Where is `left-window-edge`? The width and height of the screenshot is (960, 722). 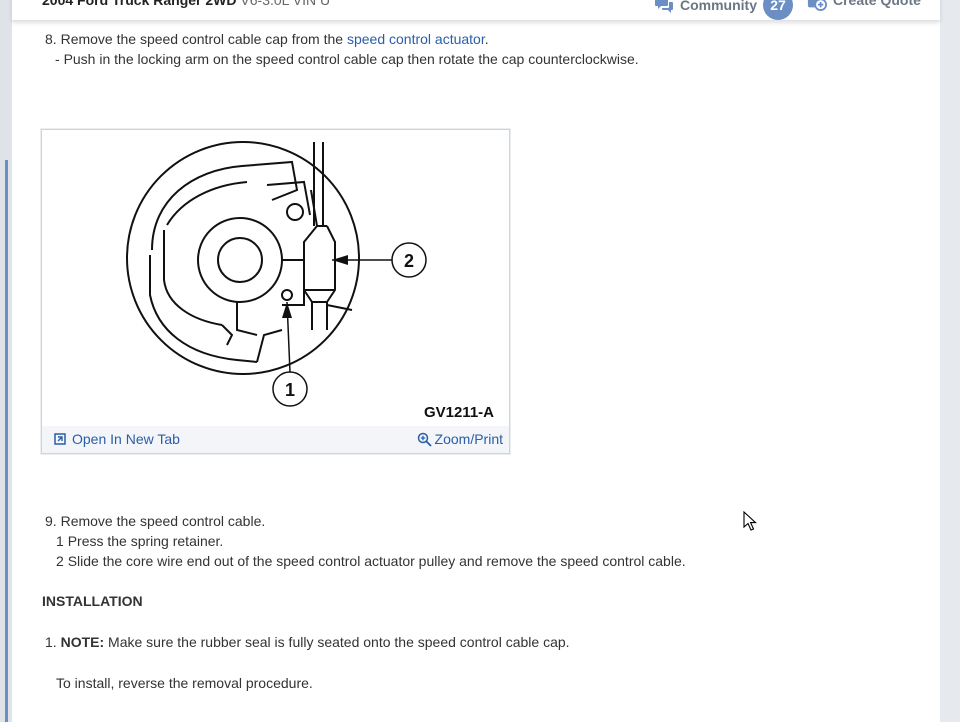 left-window-edge is located at coordinates (6, 361).